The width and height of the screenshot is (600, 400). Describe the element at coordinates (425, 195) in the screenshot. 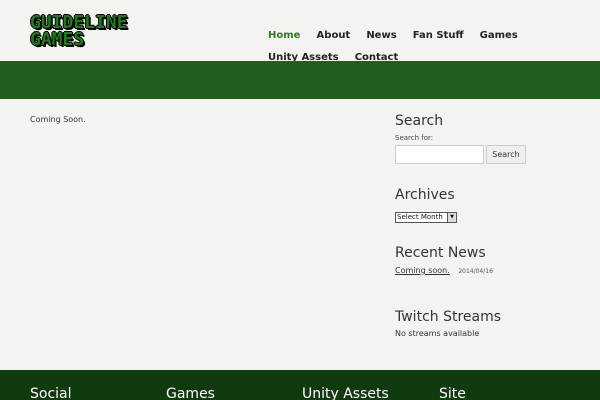

I see `archives-title: Archives` at that location.